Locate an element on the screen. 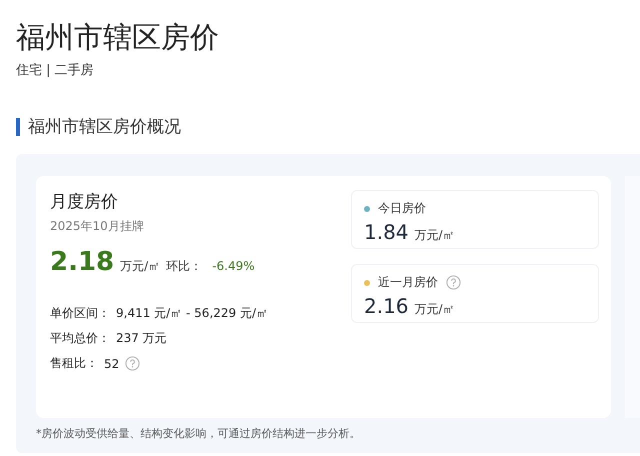  stat-value: 9,411 元/㎡ - 56,229 元/㎡ is located at coordinates (192, 313).